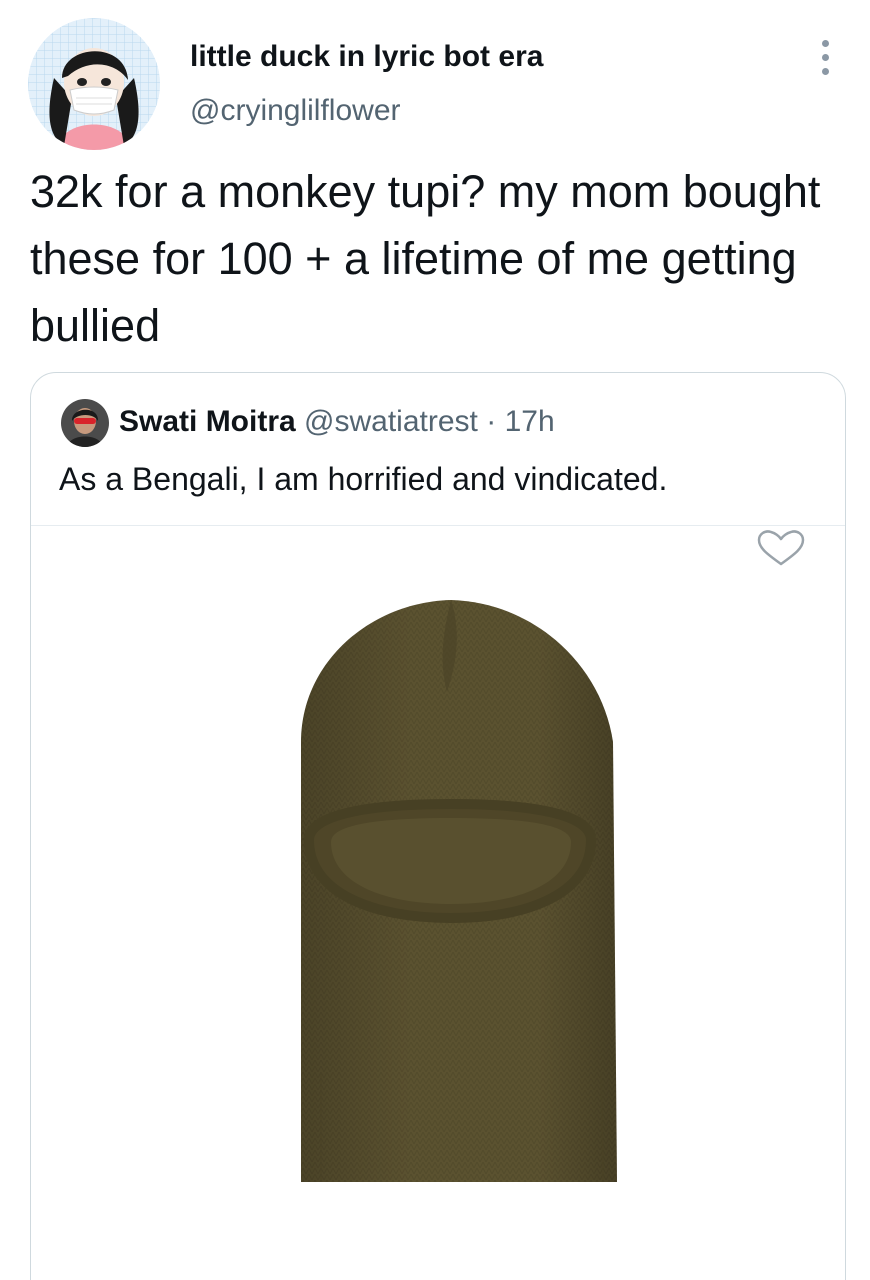  Describe the element at coordinates (781, 548) in the screenshot. I see `heart-outline-icon` at that location.